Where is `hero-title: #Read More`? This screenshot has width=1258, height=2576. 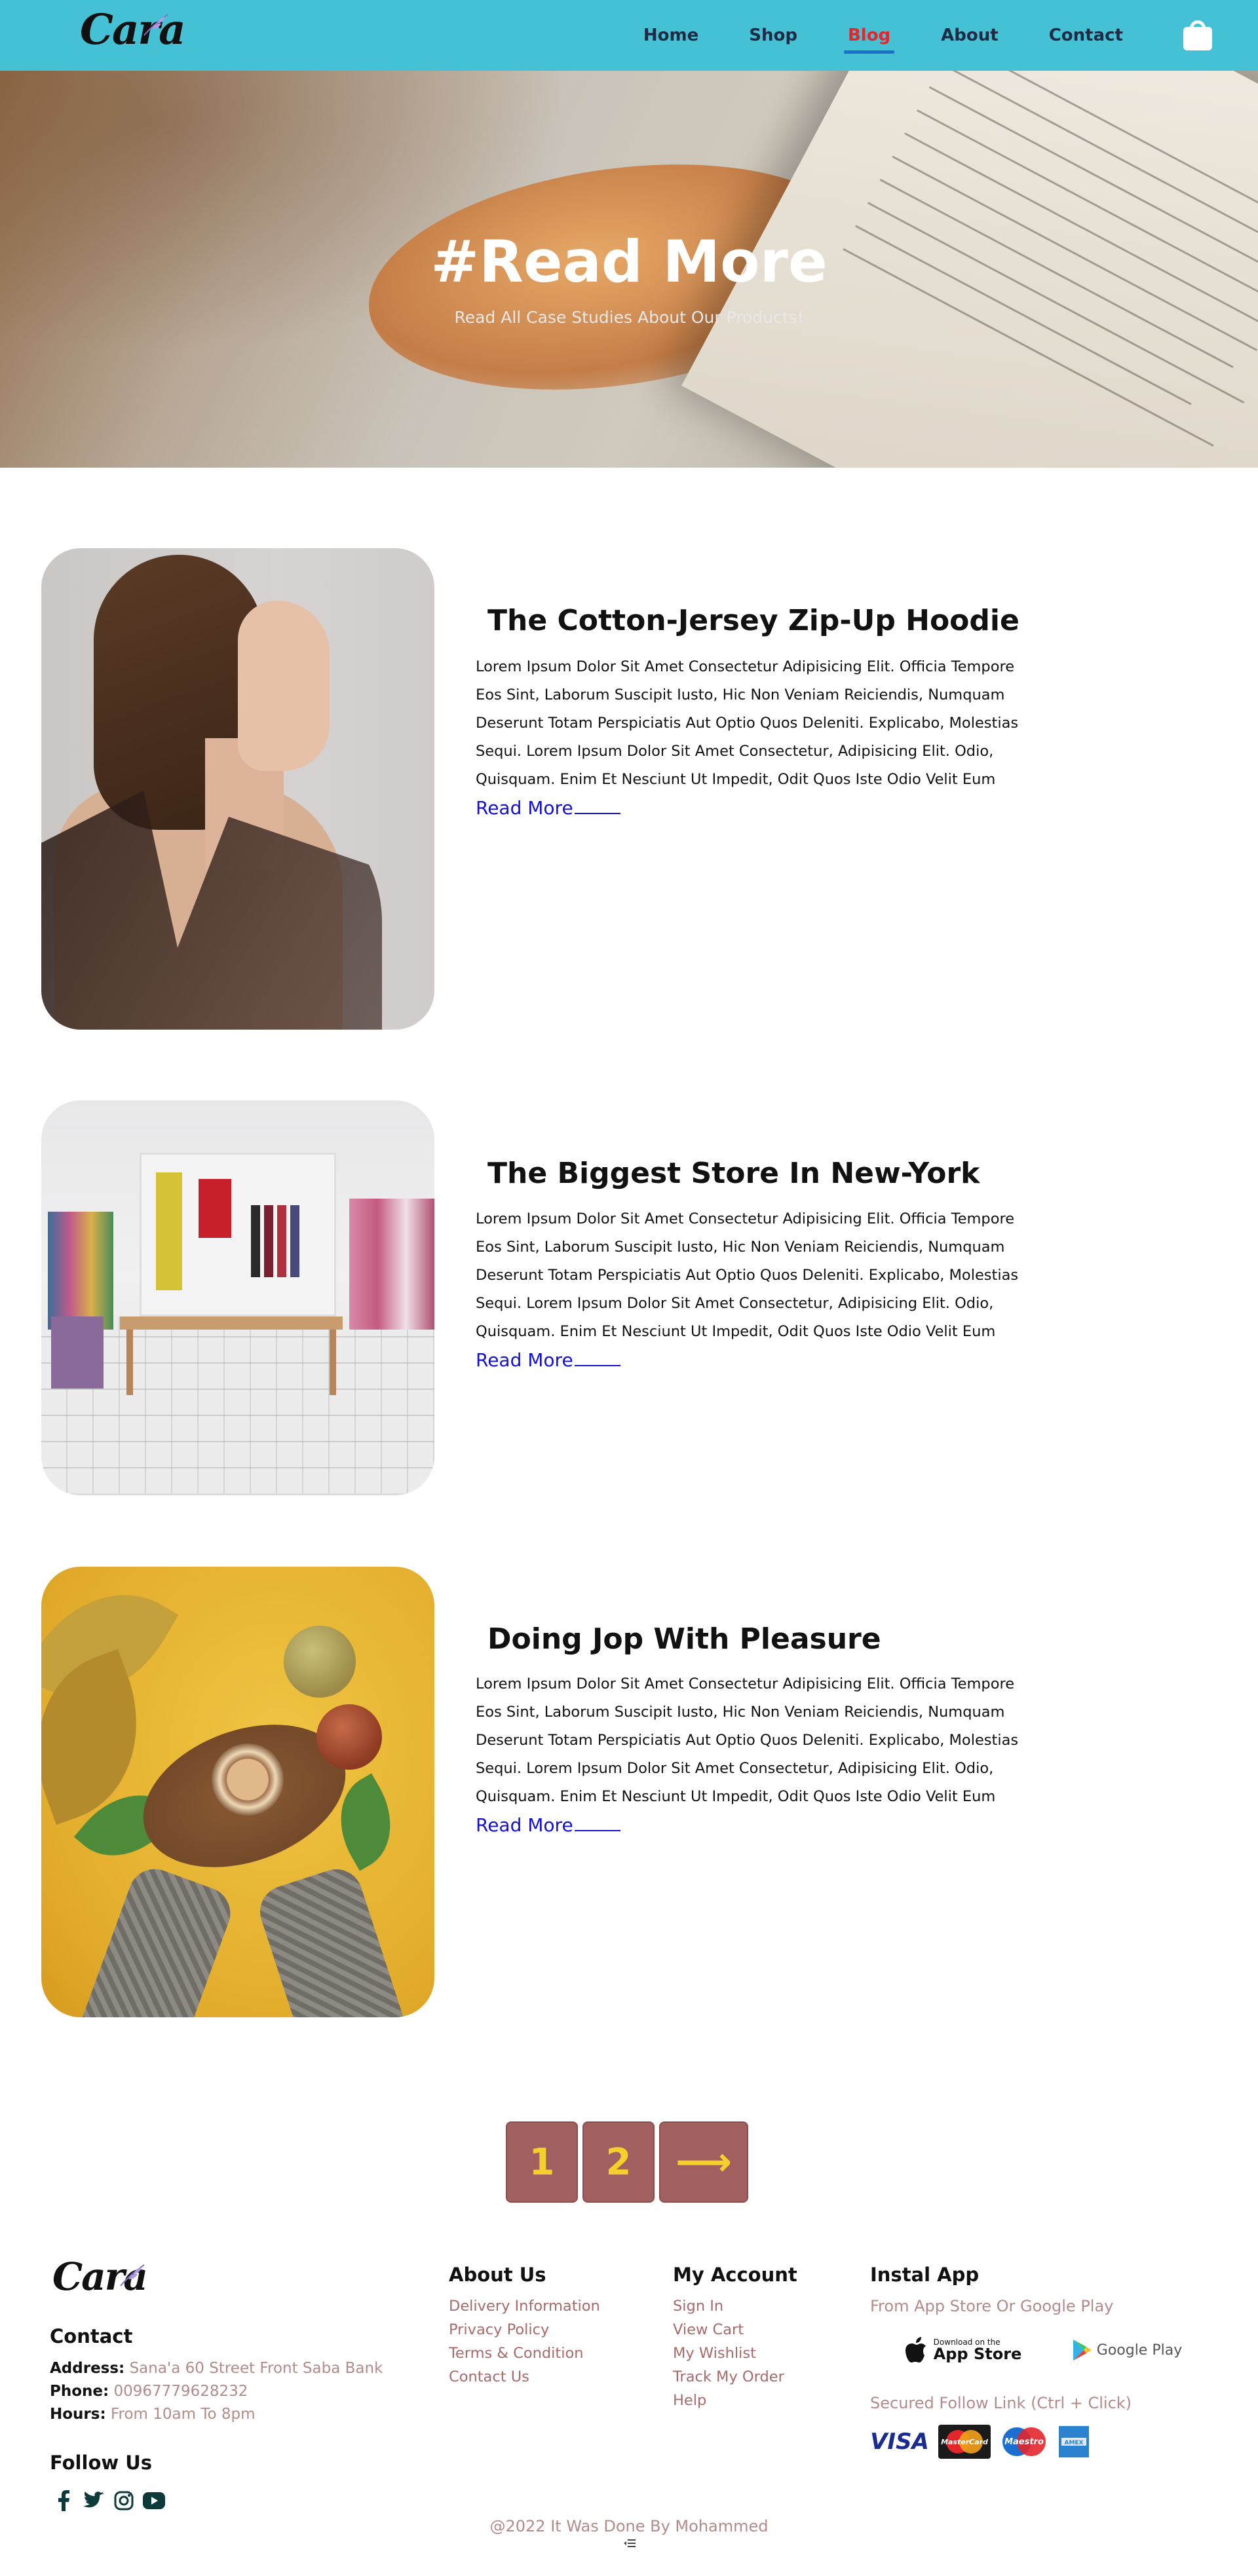 hero-title: #Read More is located at coordinates (629, 261).